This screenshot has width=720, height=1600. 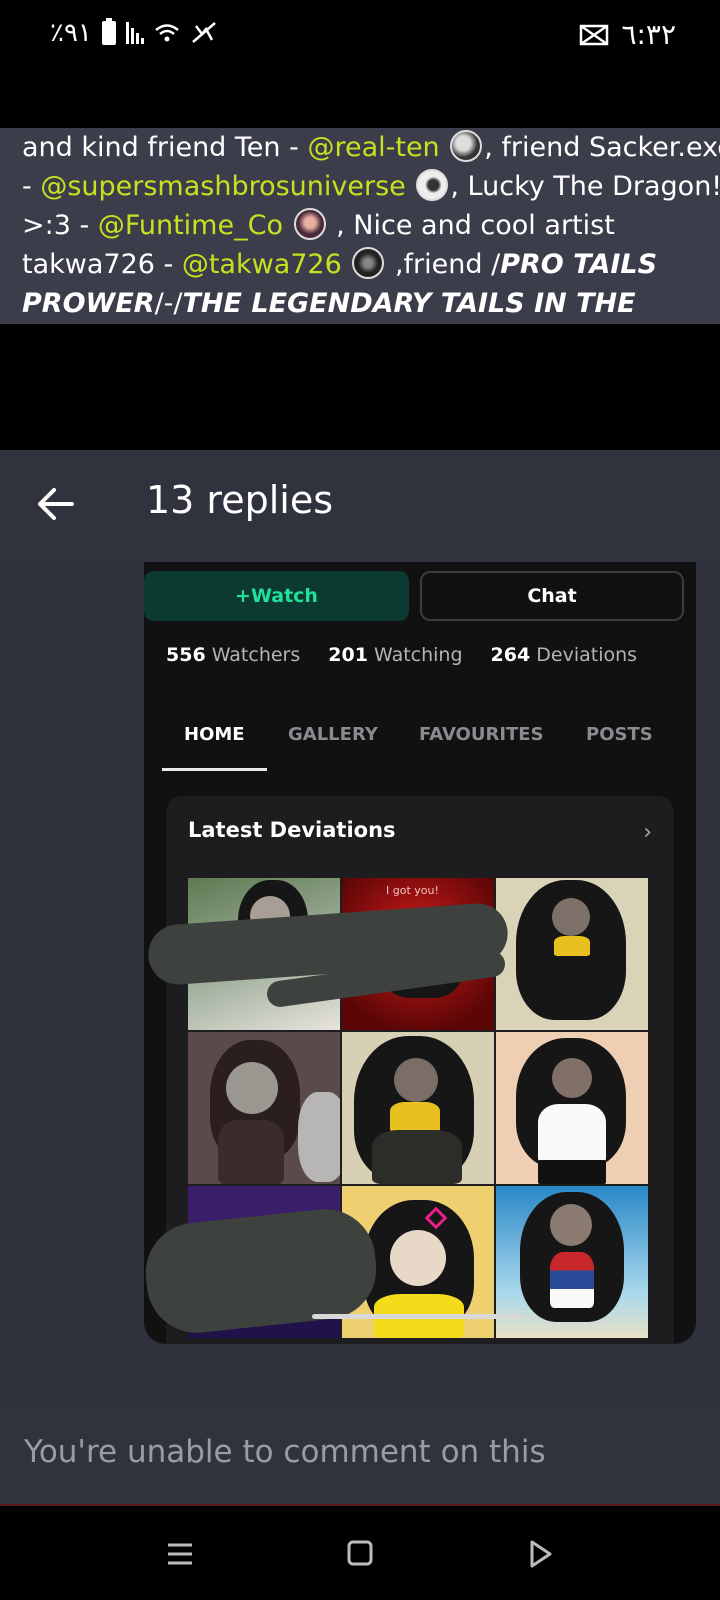 What do you see at coordinates (585, 186) in the screenshot?
I see `post-text: , Lucky The Dragon!` at bounding box center [585, 186].